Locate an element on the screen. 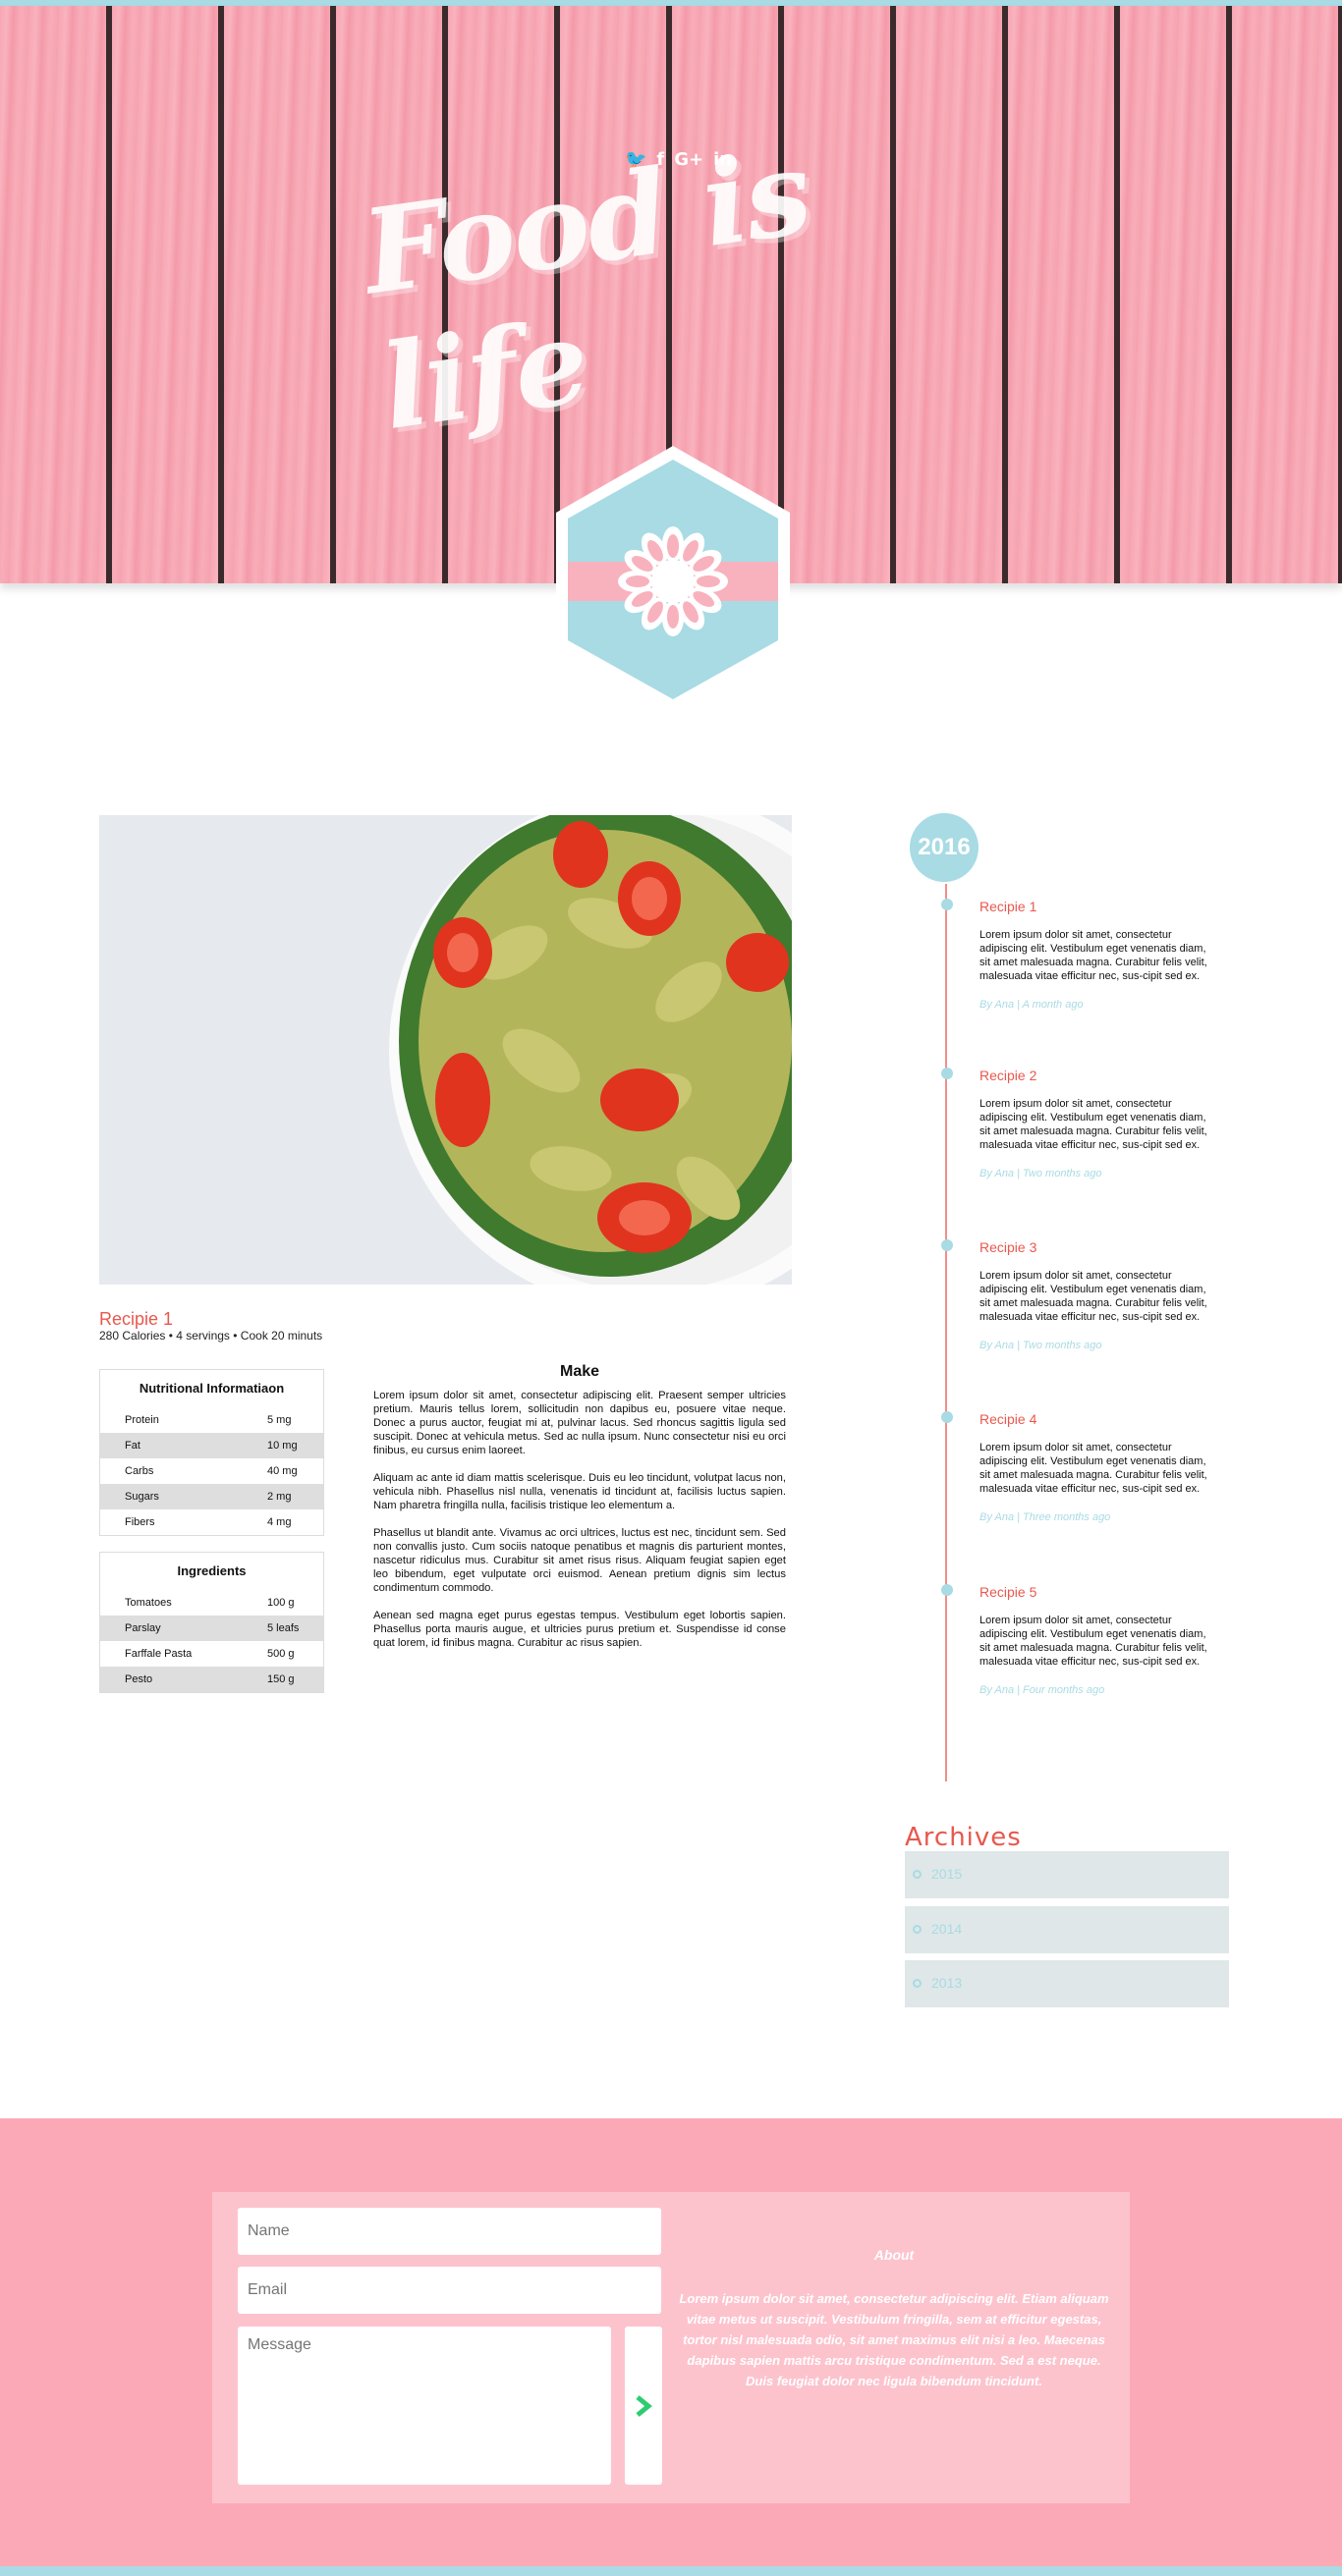  send-button is located at coordinates (643, 2406).